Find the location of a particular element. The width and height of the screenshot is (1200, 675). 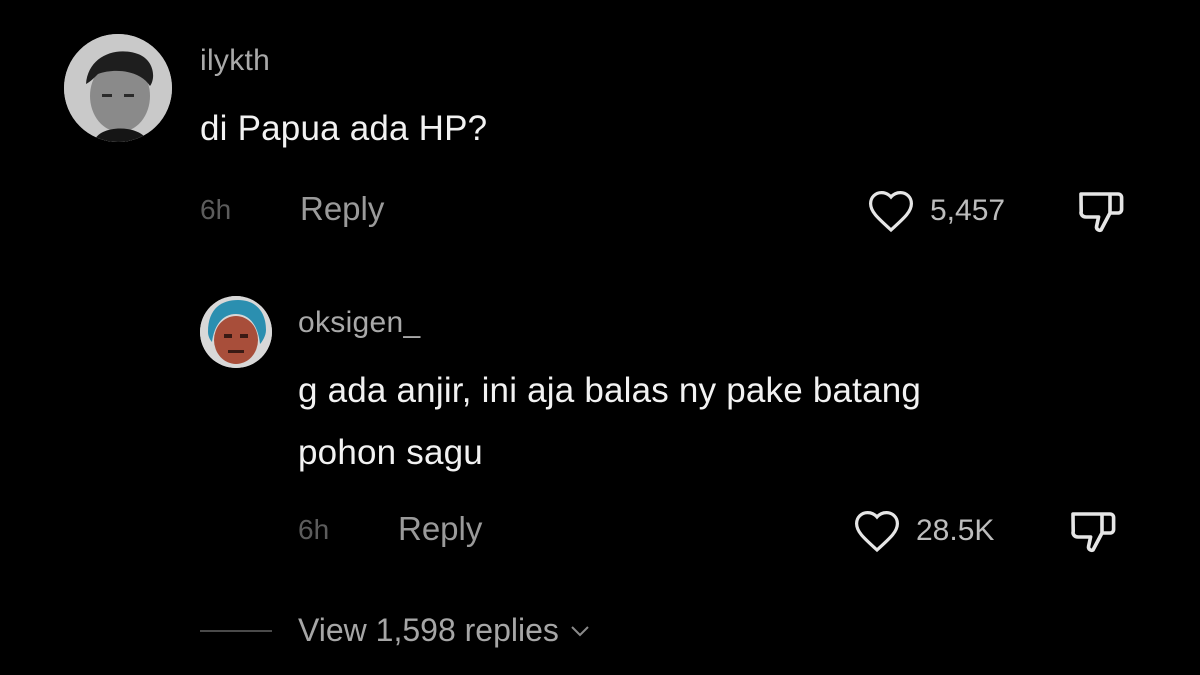

like-button: 28.5K is located at coordinates (923, 531).